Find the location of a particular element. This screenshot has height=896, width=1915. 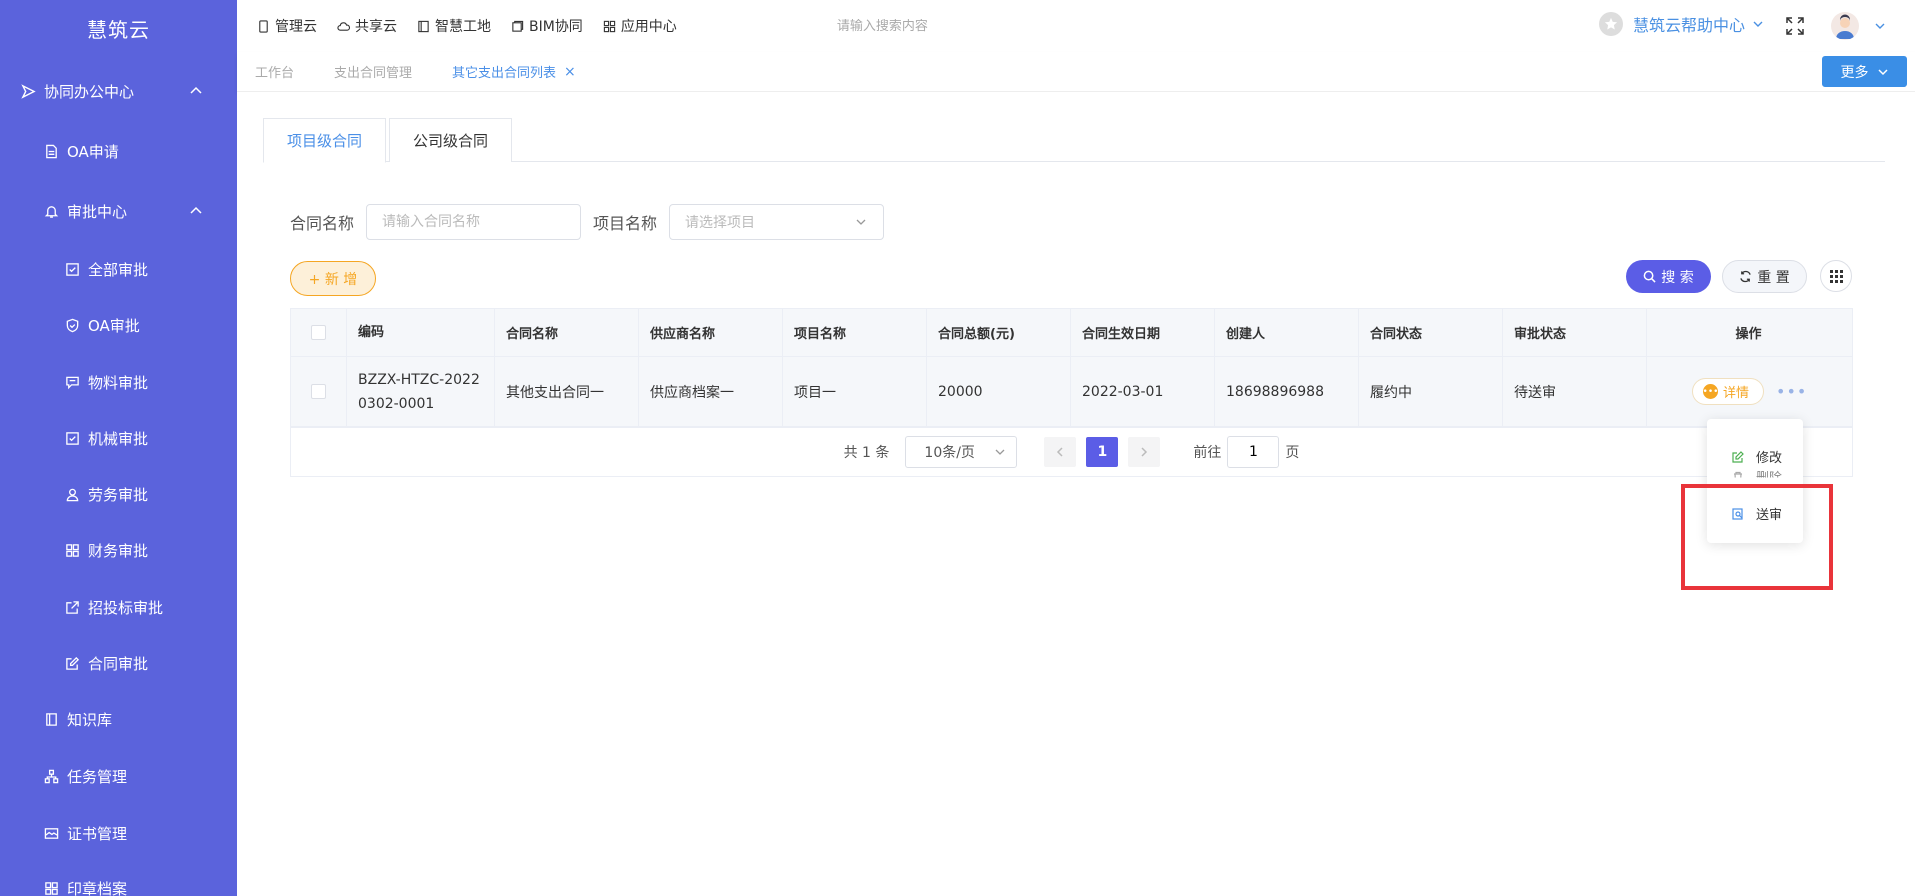

topnav-label: BIM协同 is located at coordinates (556, 27).